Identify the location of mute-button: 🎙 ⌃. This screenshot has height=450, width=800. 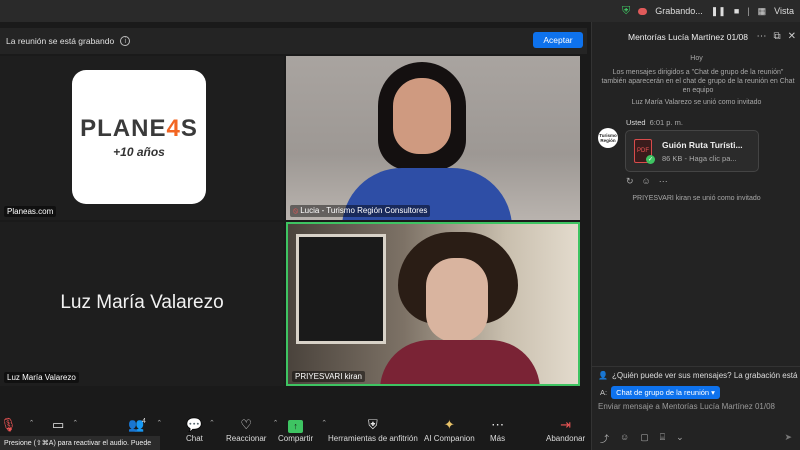
(17, 425).